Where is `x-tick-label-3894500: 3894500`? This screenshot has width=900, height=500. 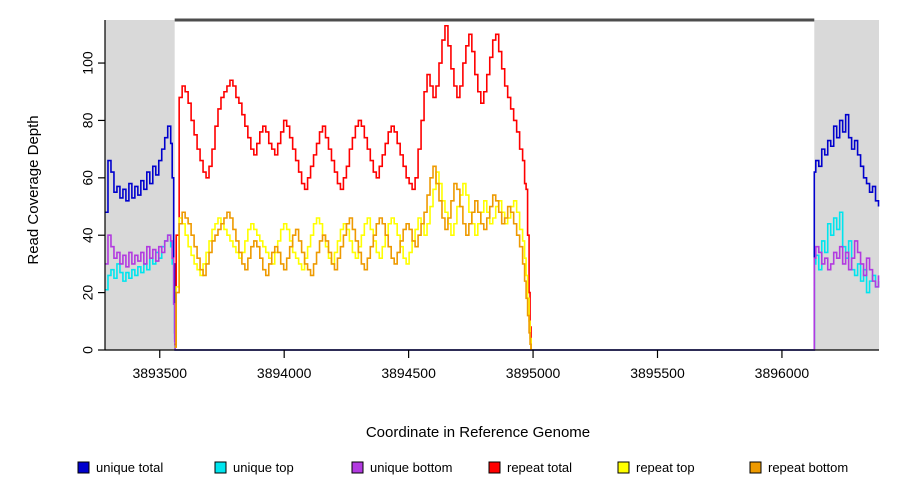
x-tick-label-3894500: 3894500 is located at coordinates (408, 373).